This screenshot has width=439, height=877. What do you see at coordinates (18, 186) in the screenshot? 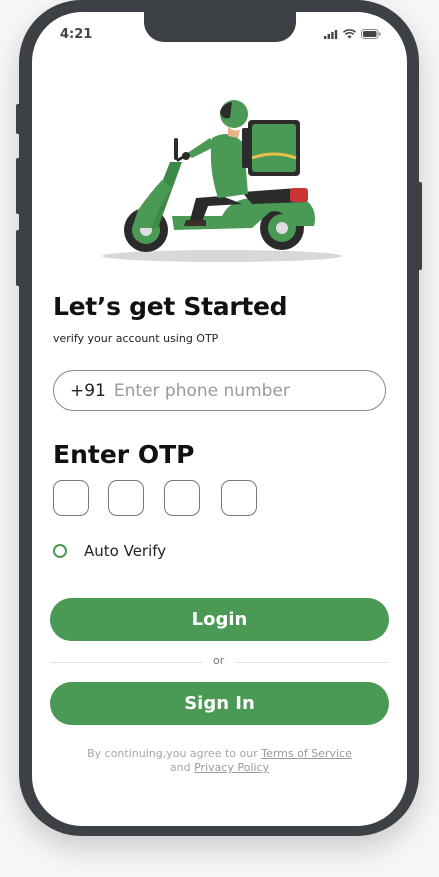
I see `volume-up-button` at bounding box center [18, 186].